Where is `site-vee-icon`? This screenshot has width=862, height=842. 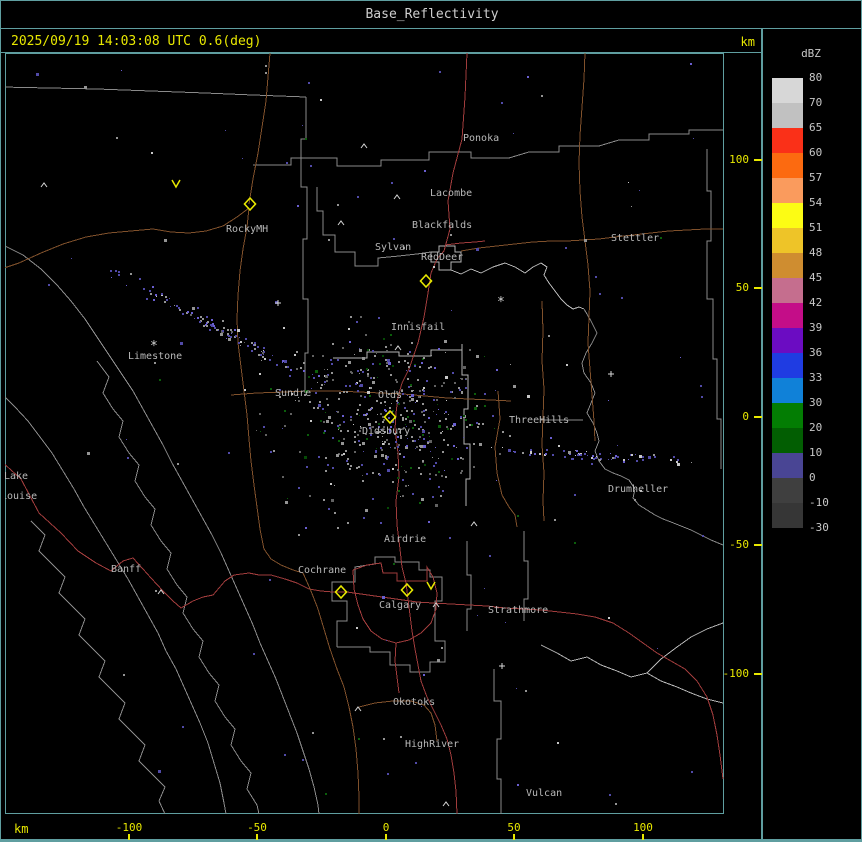 site-vee-icon is located at coordinates (176, 184).